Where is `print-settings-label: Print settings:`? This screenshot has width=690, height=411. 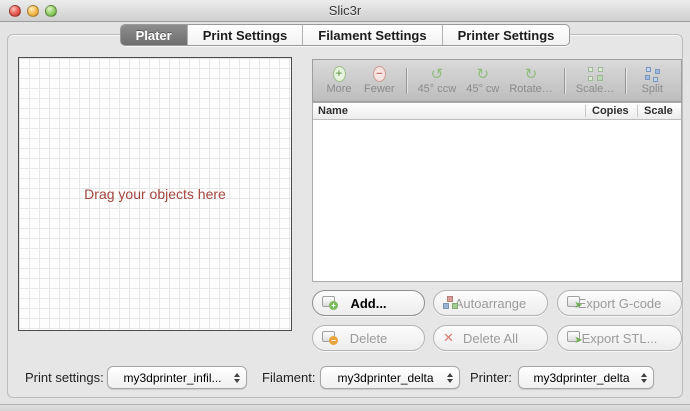 print-settings-label: Print settings: is located at coordinates (64, 377).